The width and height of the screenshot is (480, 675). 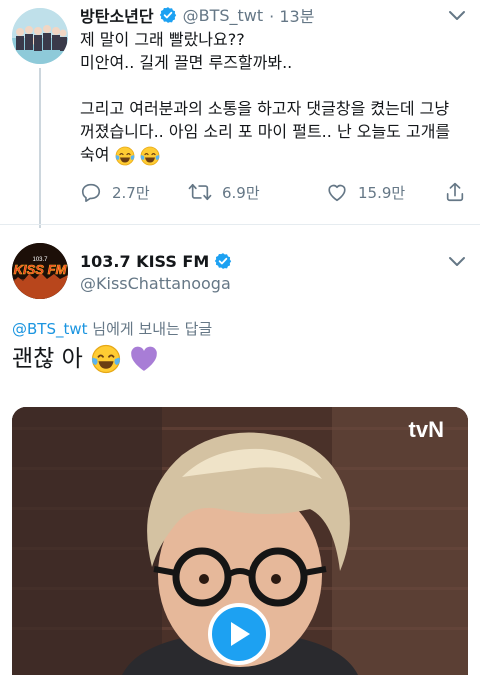 I want to click on tweet-text-content: 괜찮 아, so click(x=47, y=359).